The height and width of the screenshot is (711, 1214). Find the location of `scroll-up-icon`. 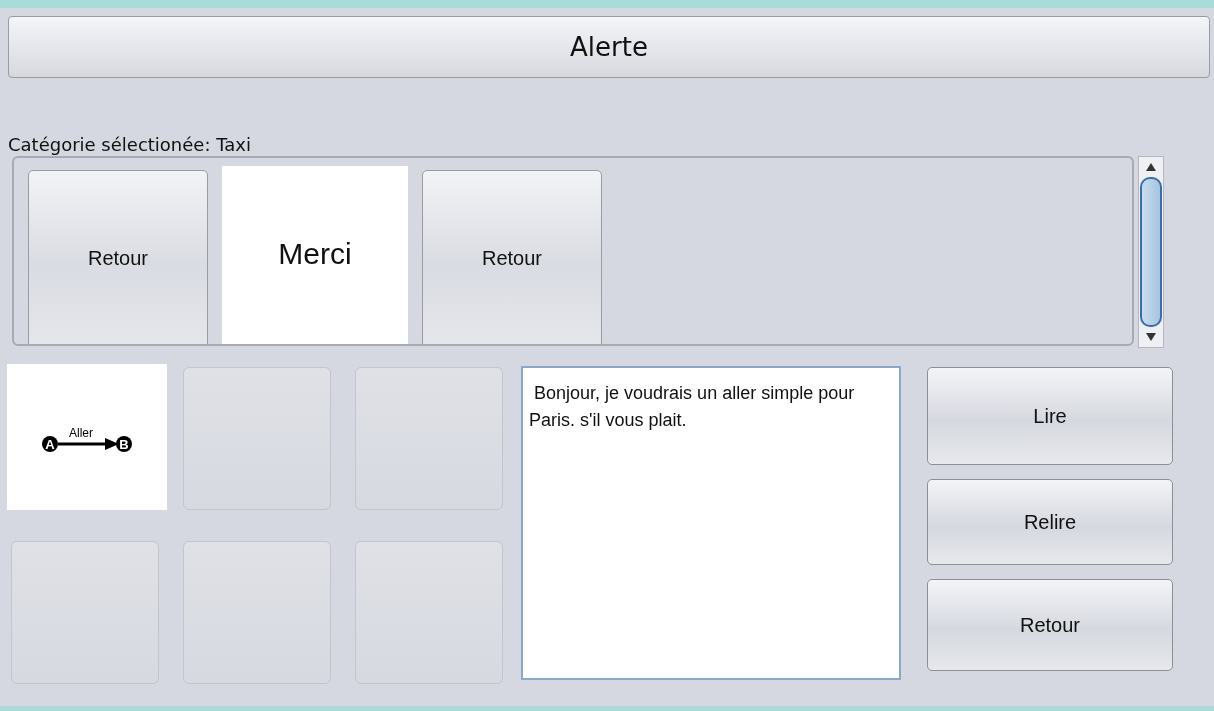

scroll-up-icon is located at coordinates (1151, 167).